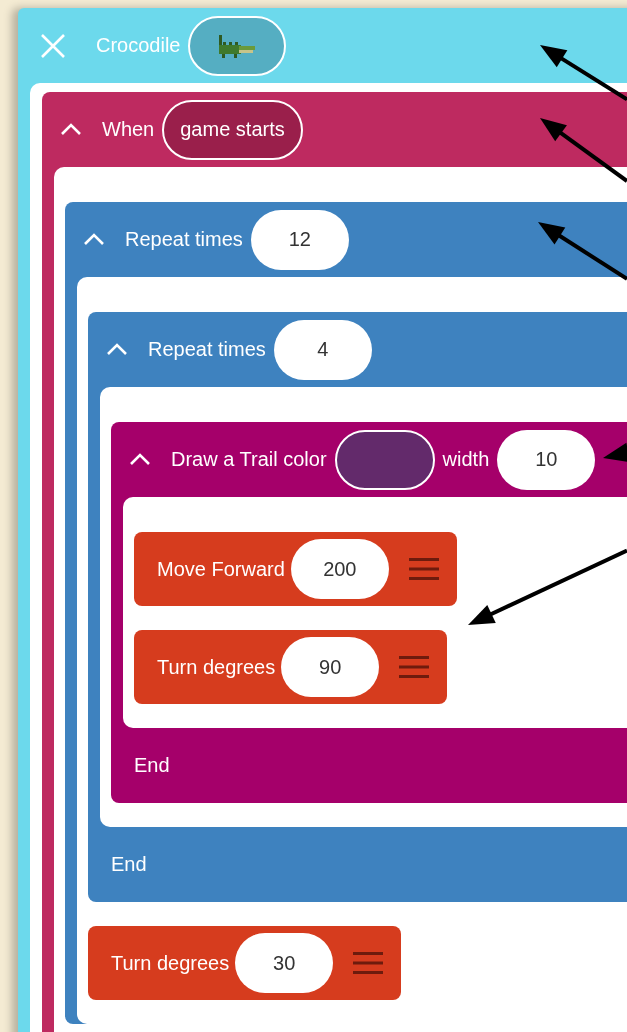 The height and width of the screenshot is (1032, 627). Describe the element at coordinates (322, 349) in the screenshot. I see `value-field: 4` at that location.